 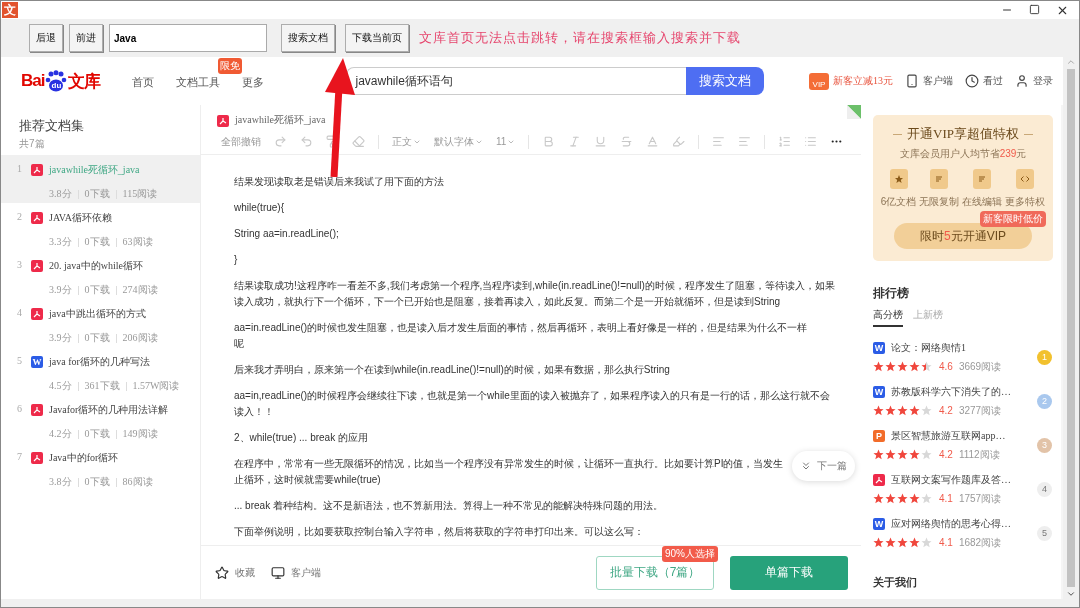 I want to click on favorite-link: 收藏, so click(x=235, y=572).